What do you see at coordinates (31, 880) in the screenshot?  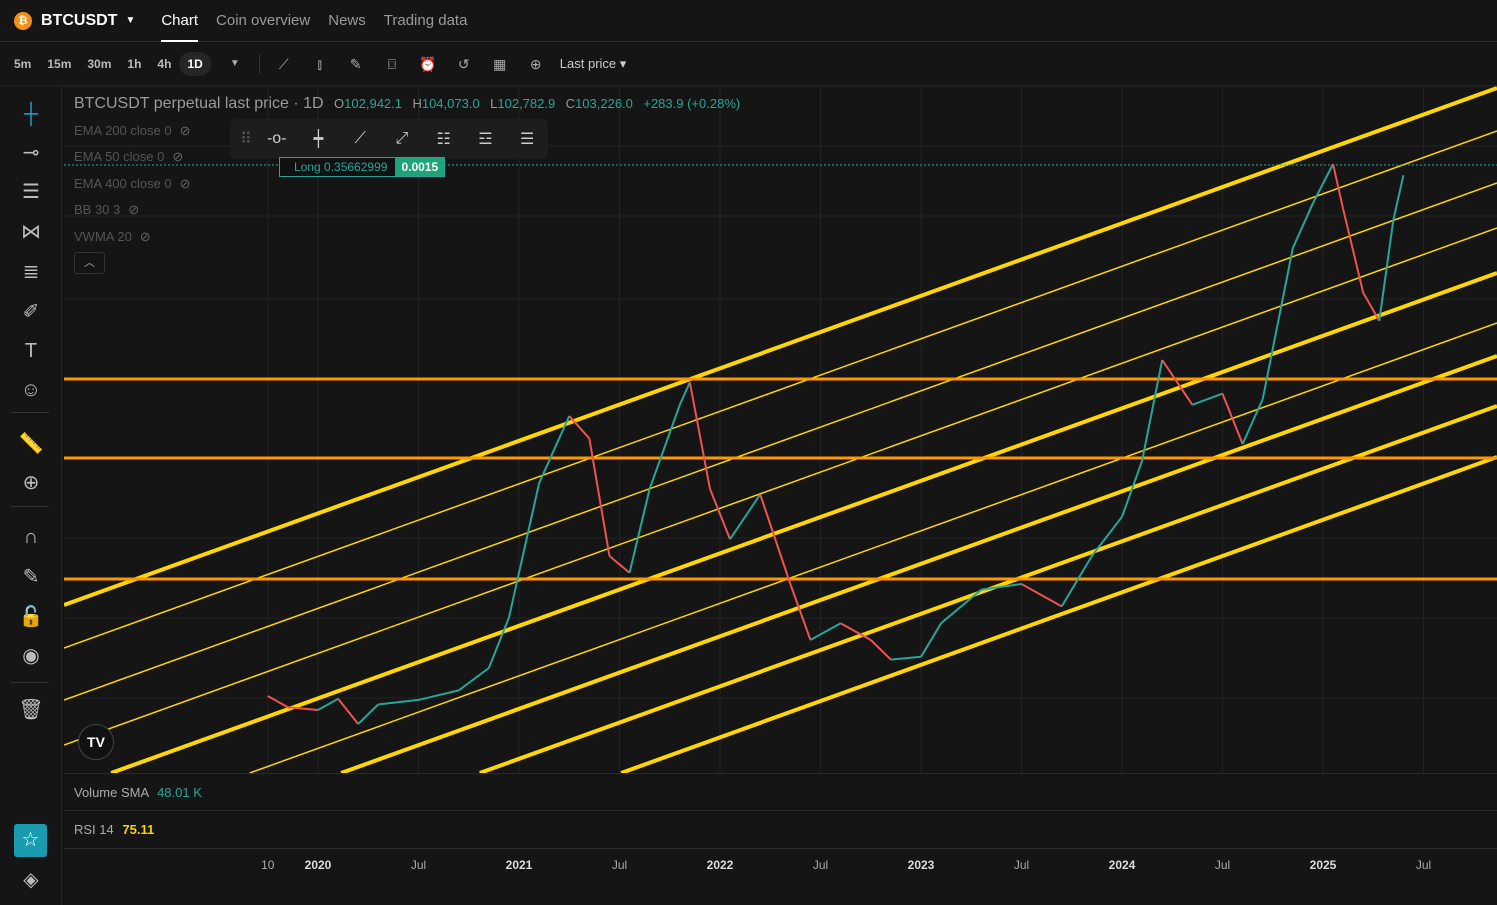 I see `layers-icon: ◈` at bounding box center [31, 880].